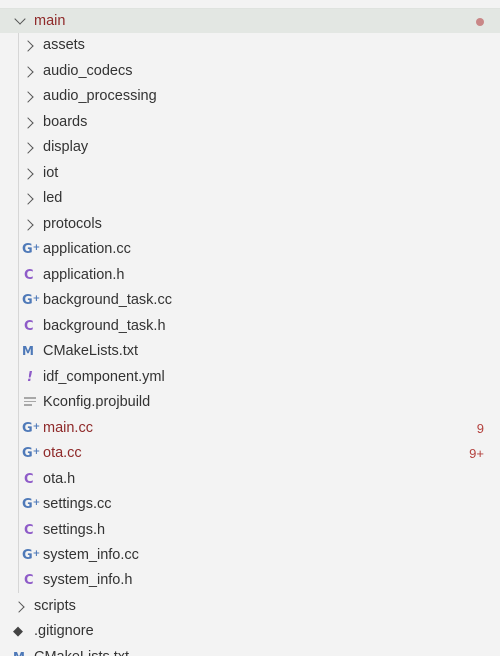  I want to click on file-settings-h: C settings.h, so click(250, 530).